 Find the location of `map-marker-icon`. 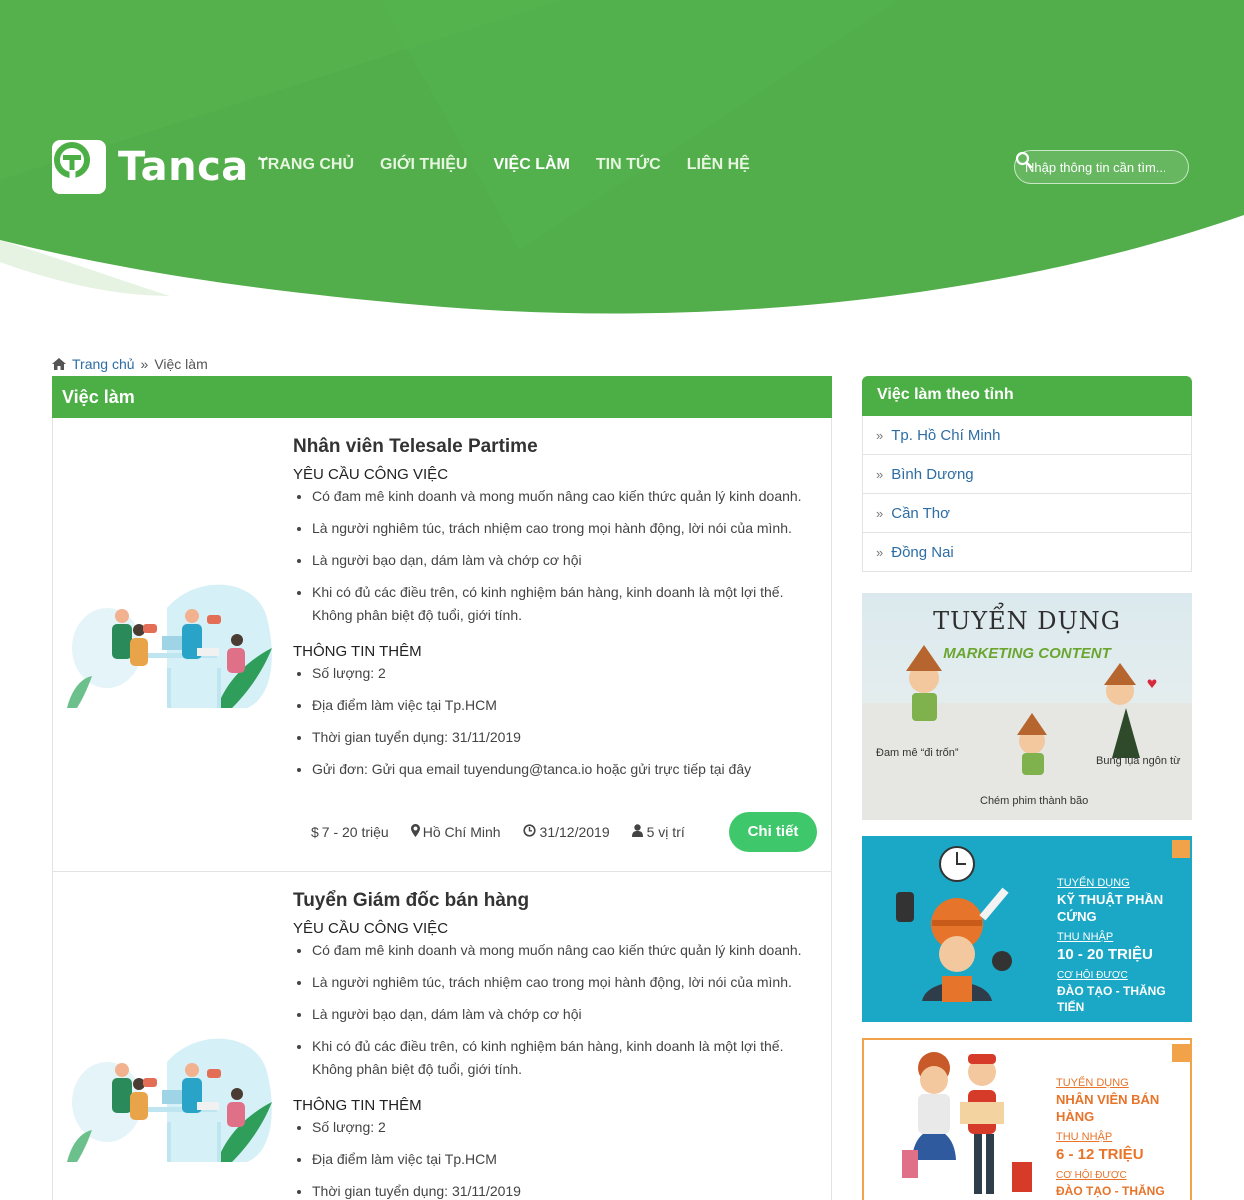

map-marker-icon is located at coordinates (415, 830).